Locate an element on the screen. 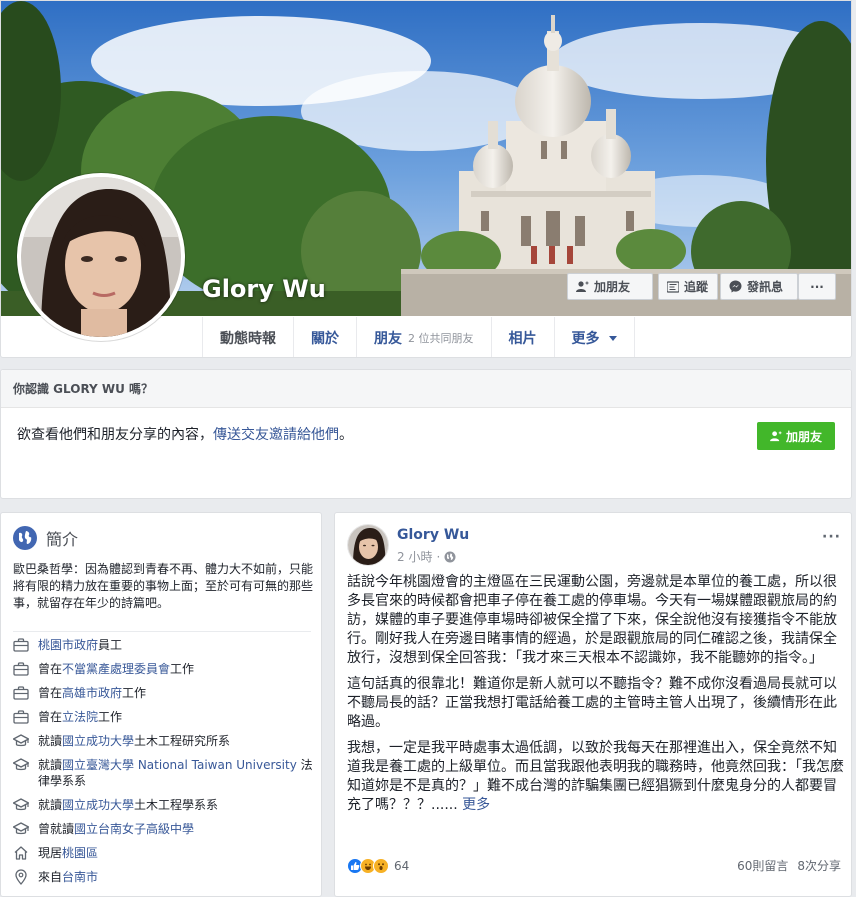  share-count: 8次分享 is located at coordinates (819, 865).